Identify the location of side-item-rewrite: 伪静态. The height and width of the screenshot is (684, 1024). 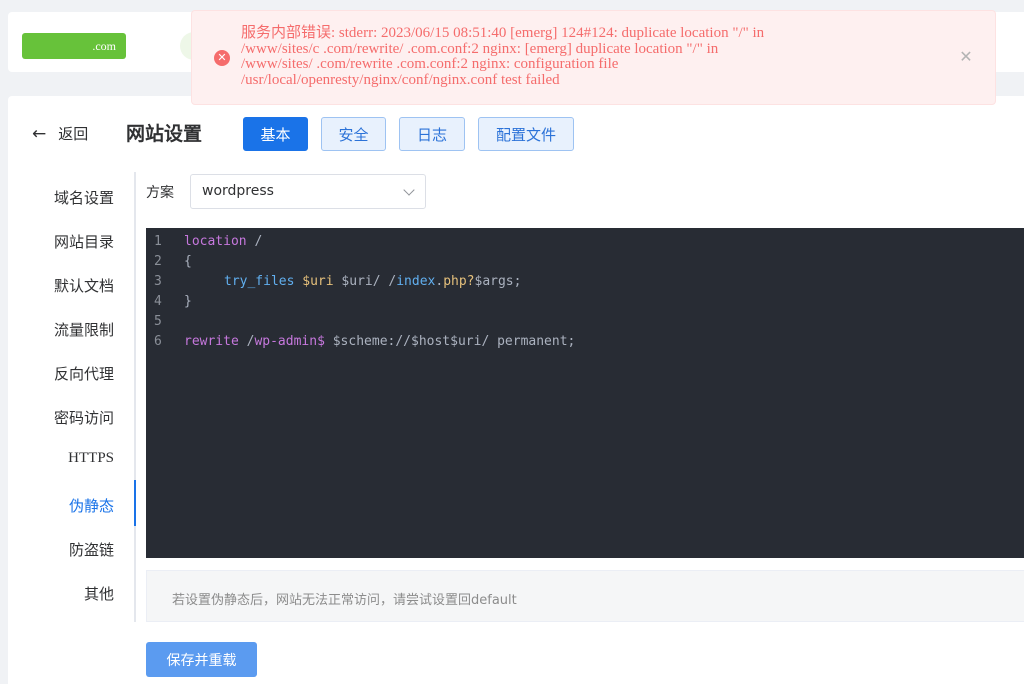
(91, 505).